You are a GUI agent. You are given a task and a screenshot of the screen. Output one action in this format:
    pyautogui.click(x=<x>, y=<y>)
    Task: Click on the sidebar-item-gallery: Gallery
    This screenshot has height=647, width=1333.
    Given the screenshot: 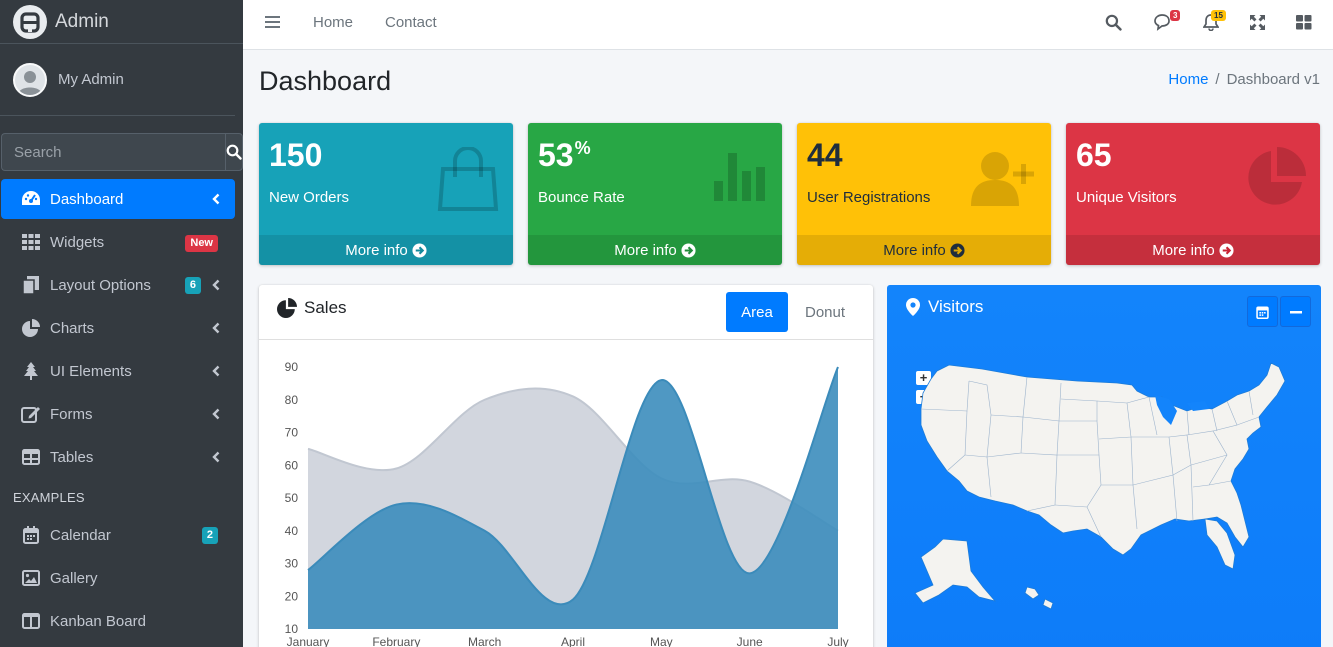 What is the action you would take?
    pyautogui.click(x=118, y=578)
    